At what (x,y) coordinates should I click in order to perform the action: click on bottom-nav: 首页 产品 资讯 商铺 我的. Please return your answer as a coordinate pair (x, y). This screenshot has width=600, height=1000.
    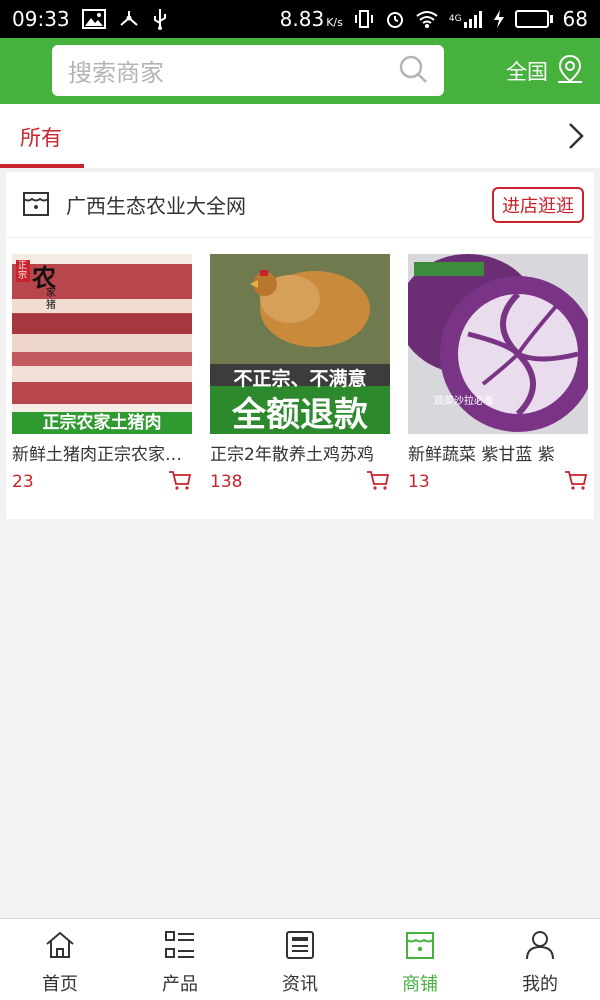
    Looking at the image, I should click on (300, 959).